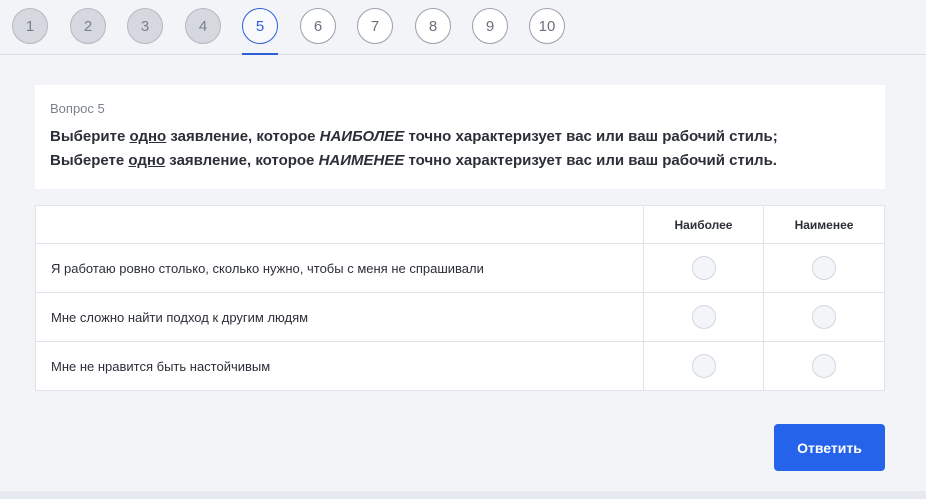  I want to click on column-most-label: Наиболее, so click(703, 224).